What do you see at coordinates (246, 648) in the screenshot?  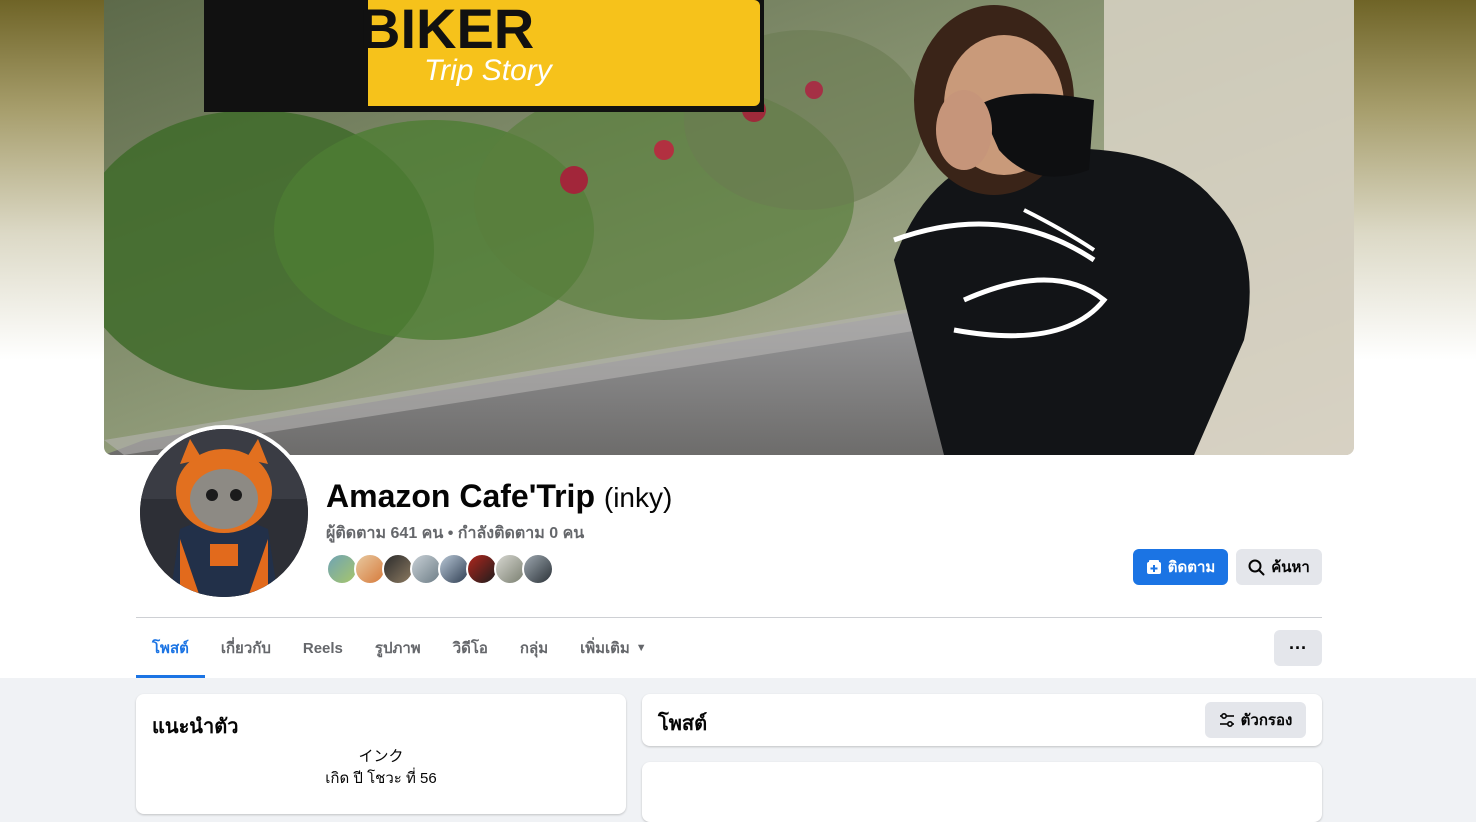 I see `tab-about: เกี่ยวกับ` at bounding box center [246, 648].